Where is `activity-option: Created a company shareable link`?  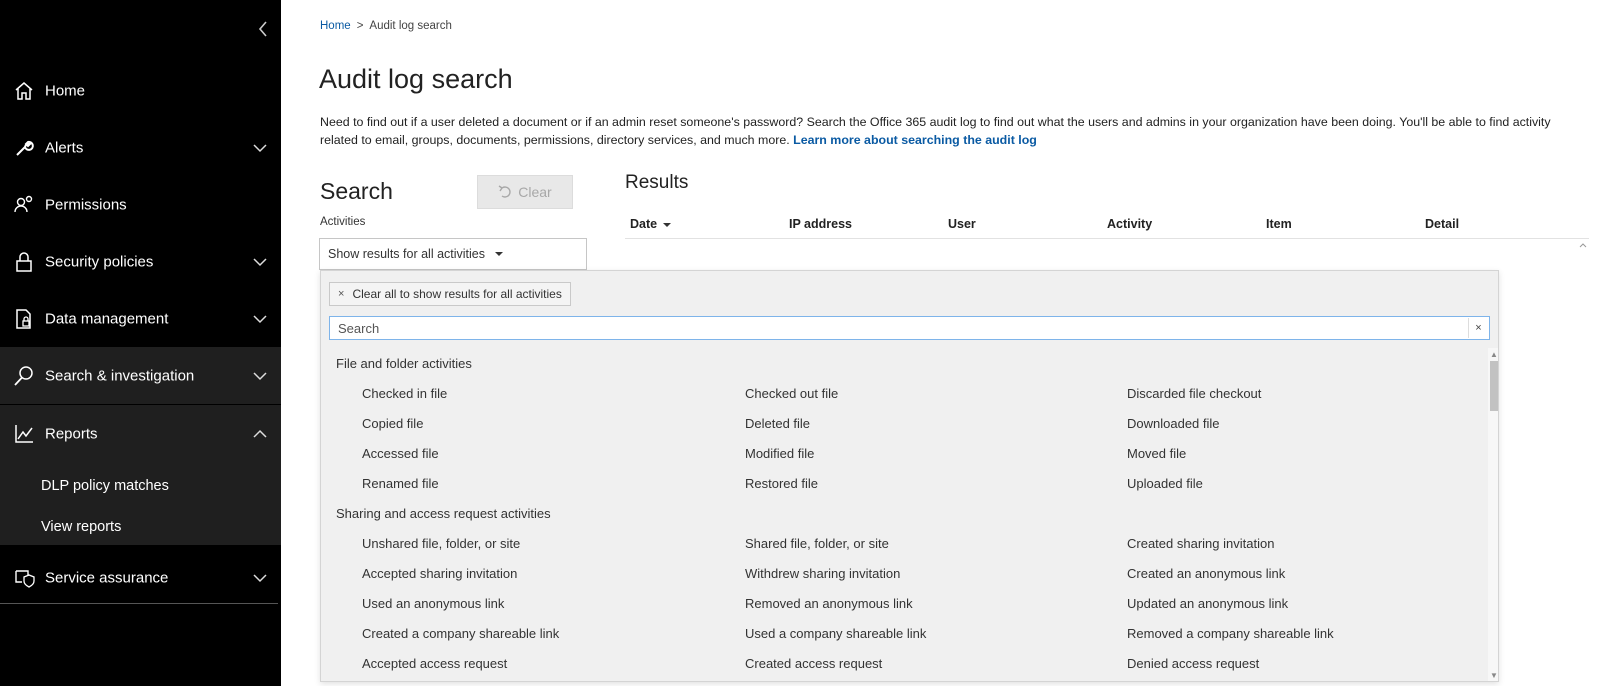
activity-option: Created a company shareable link is located at coordinates (460, 633).